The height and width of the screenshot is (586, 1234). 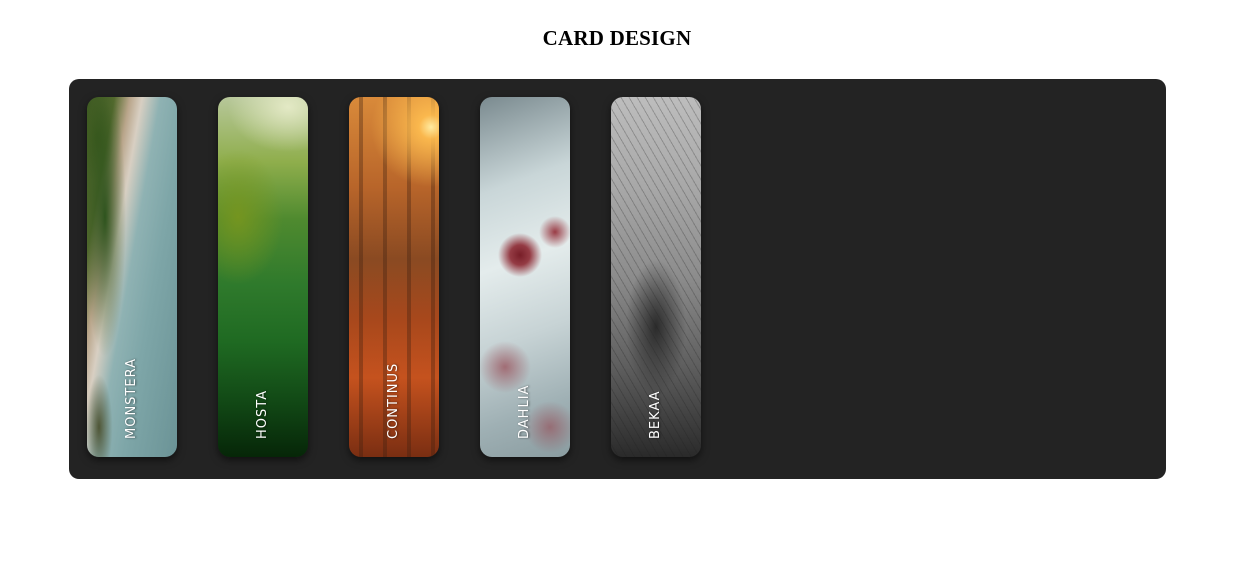 What do you see at coordinates (263, 277) in the screenshot?
I see `card-hosta: HOSTA` at bounding box center [263, 277].